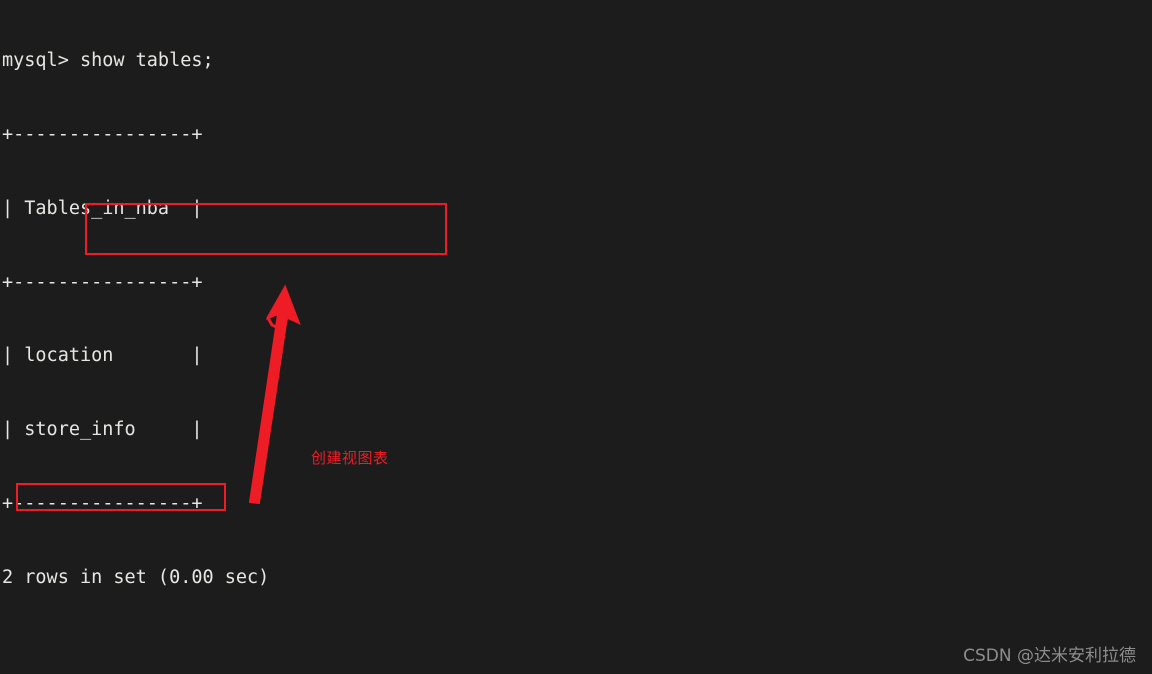 This screenshot has height=674, width=1152. What do you see at coordinates (136, 577) in the screenshot?
I see `terminal-line: 2 rows in set (0.00 sec)` at bounding box center [136, 577].